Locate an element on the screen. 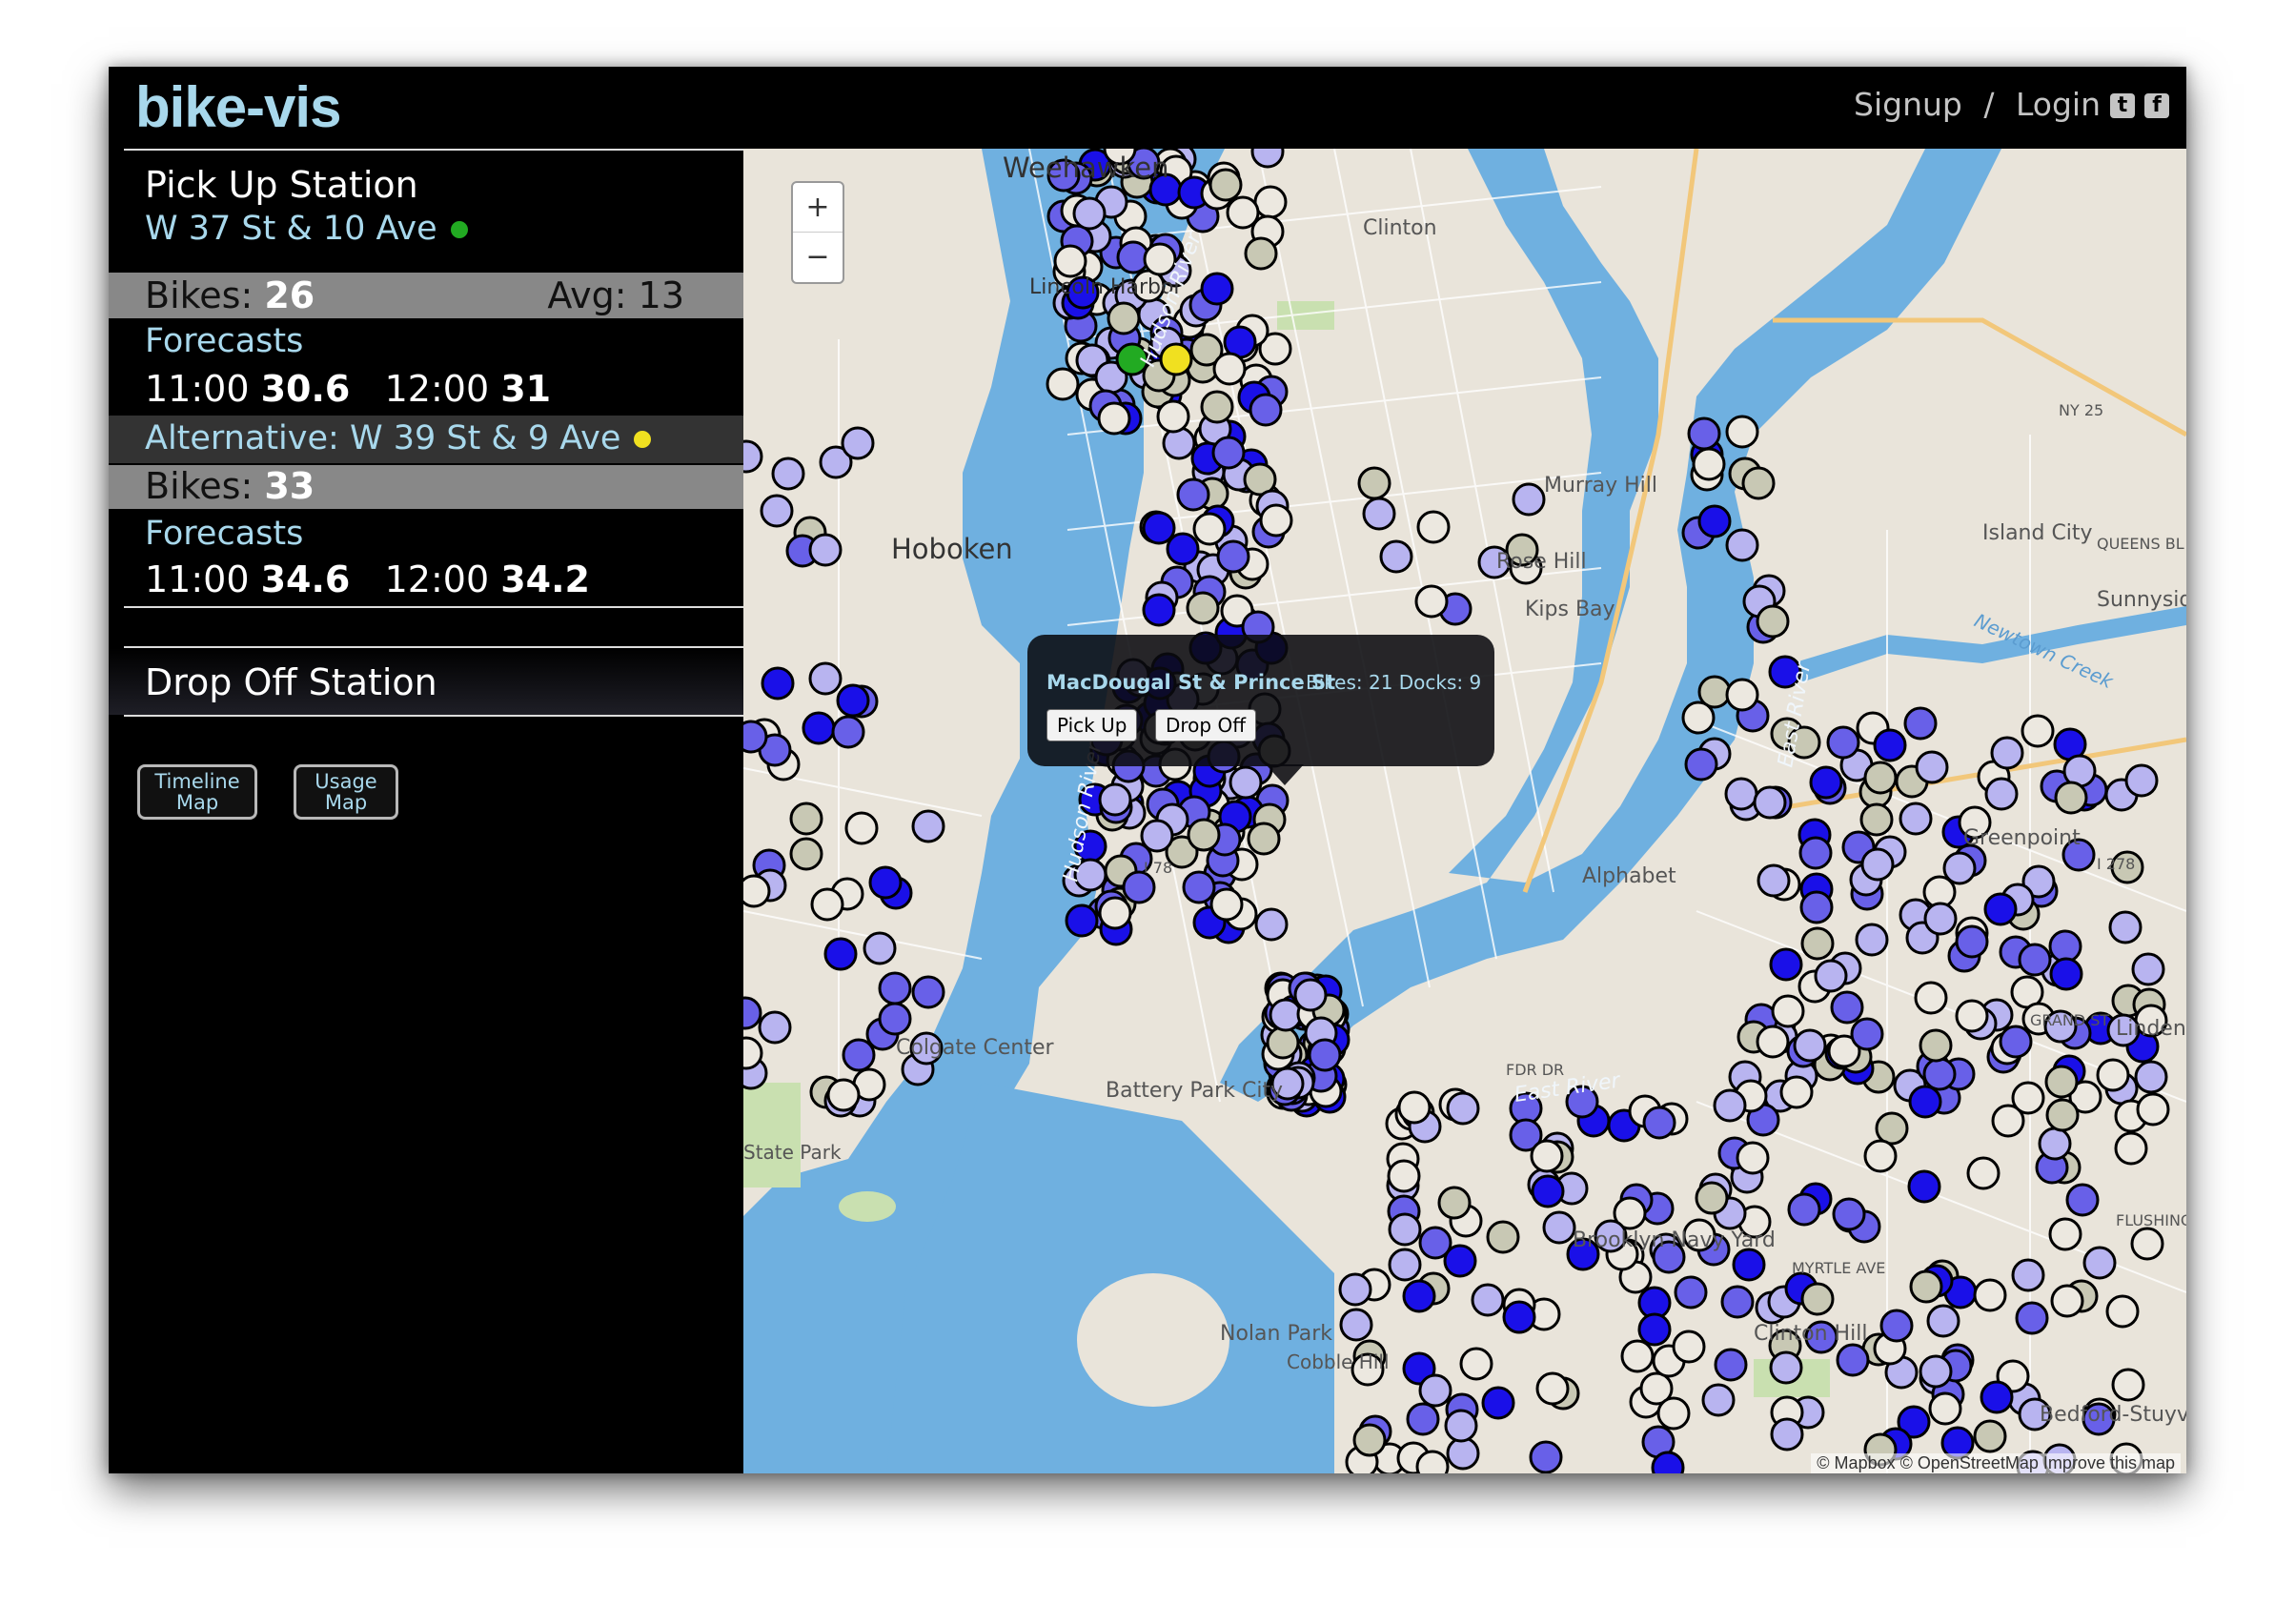 The width and height of the screenshot is (2295, 1624). brand-logo: bike-vis is located at coordinates (238, 107).